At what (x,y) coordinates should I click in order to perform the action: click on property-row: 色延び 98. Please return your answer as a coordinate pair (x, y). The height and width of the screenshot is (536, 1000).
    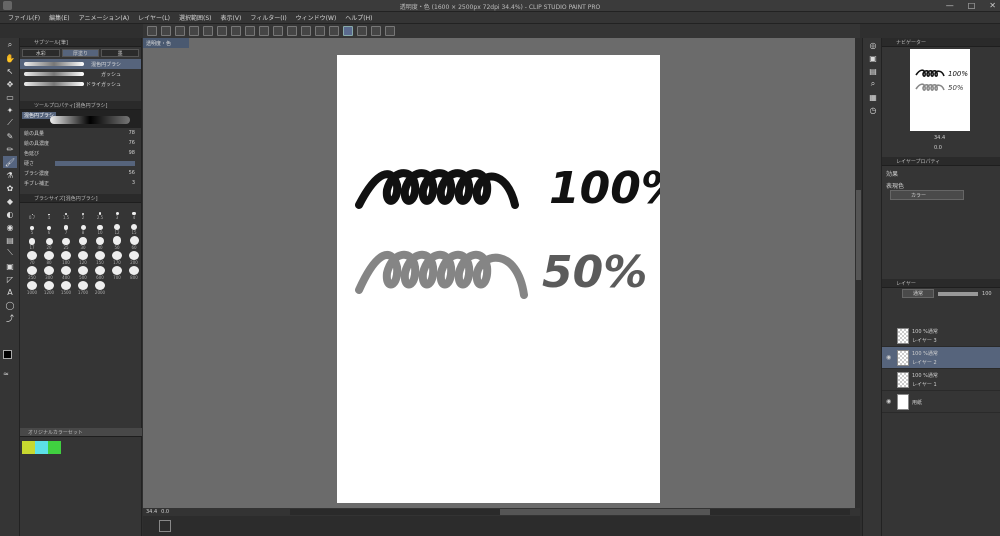
    Looking at the image, I should click on (80, 153).